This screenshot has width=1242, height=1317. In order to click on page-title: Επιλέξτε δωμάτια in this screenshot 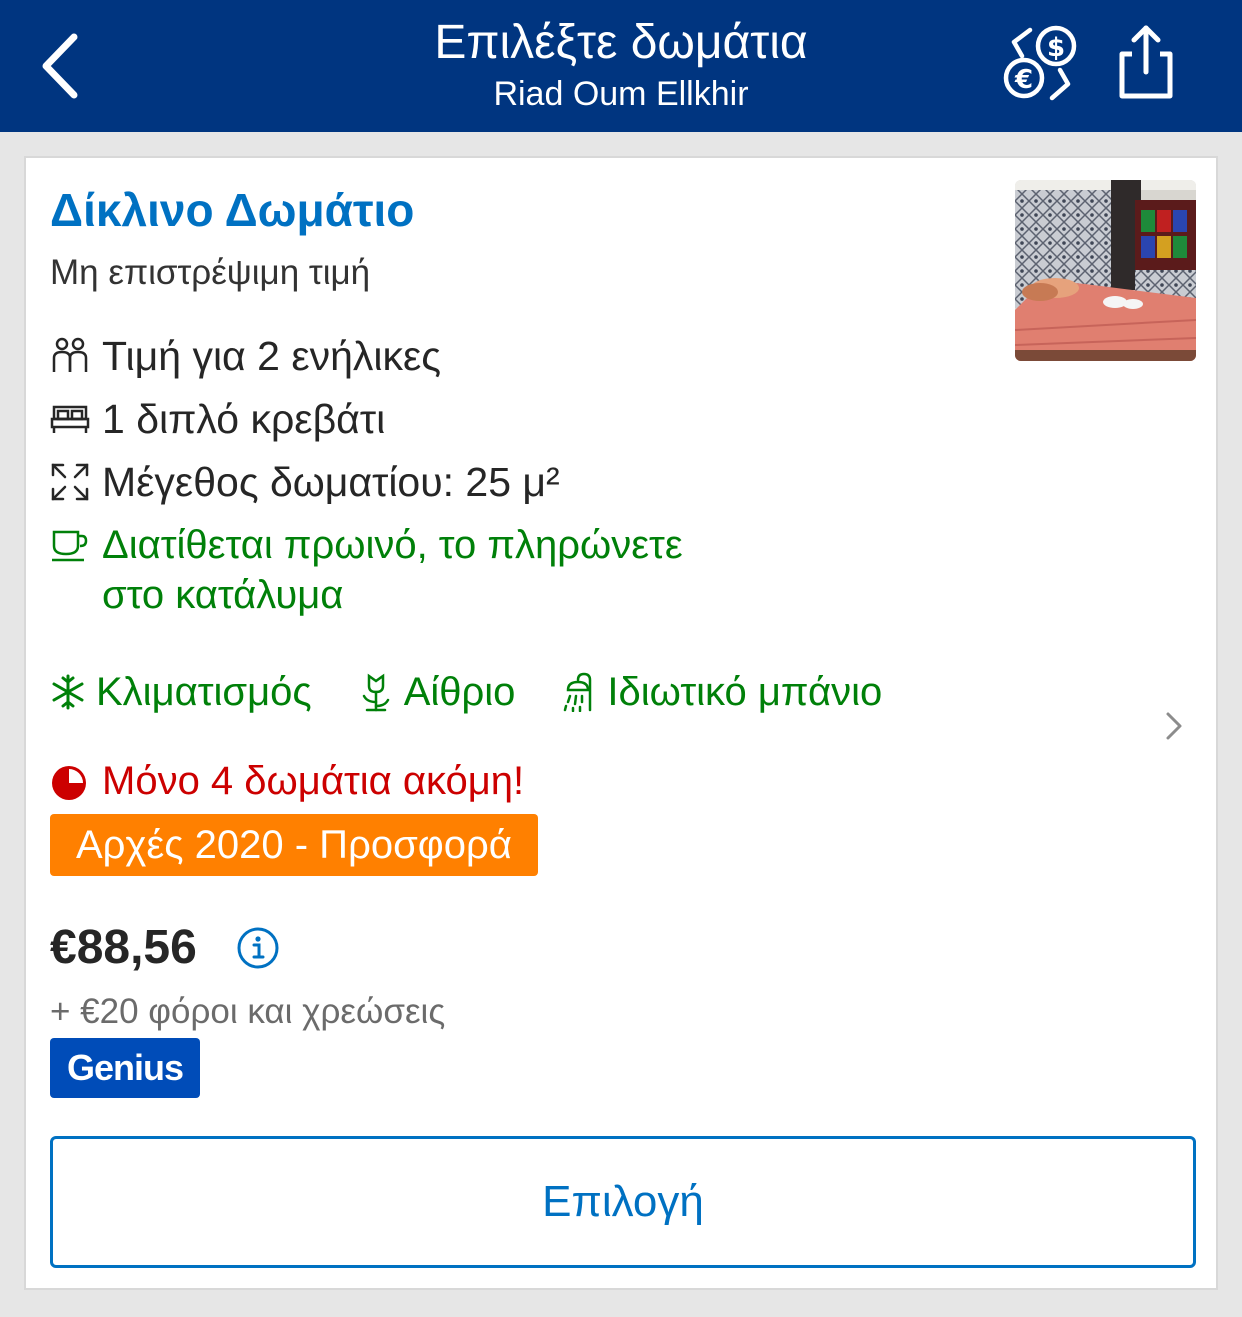, I will do `click(621, 42)`.